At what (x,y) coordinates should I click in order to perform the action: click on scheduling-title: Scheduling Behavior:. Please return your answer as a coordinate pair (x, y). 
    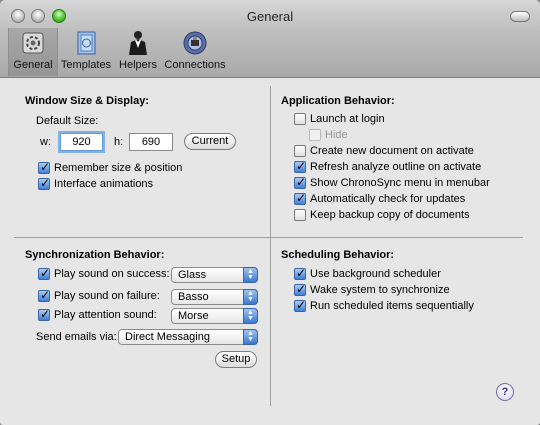
    Looking at the image, I should click on (338, 255).